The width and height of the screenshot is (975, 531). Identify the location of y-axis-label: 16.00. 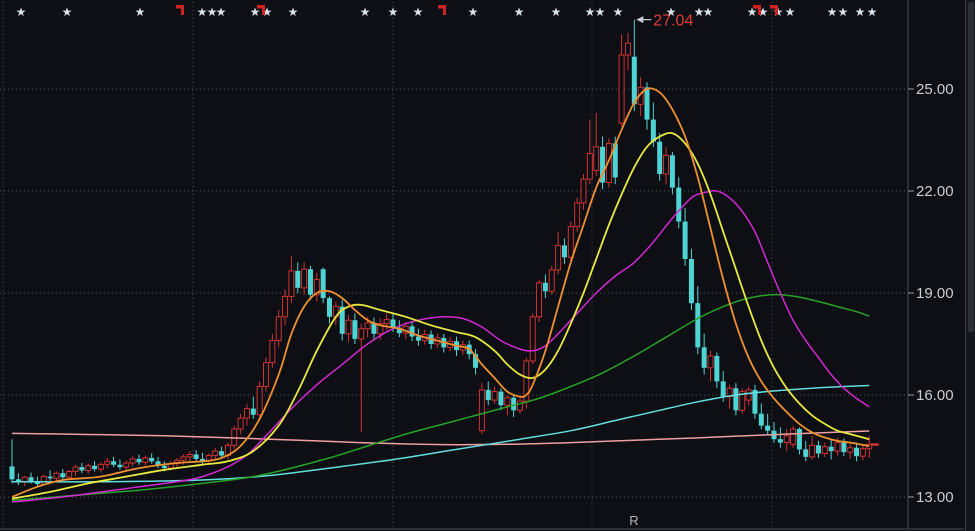
(935, 395).